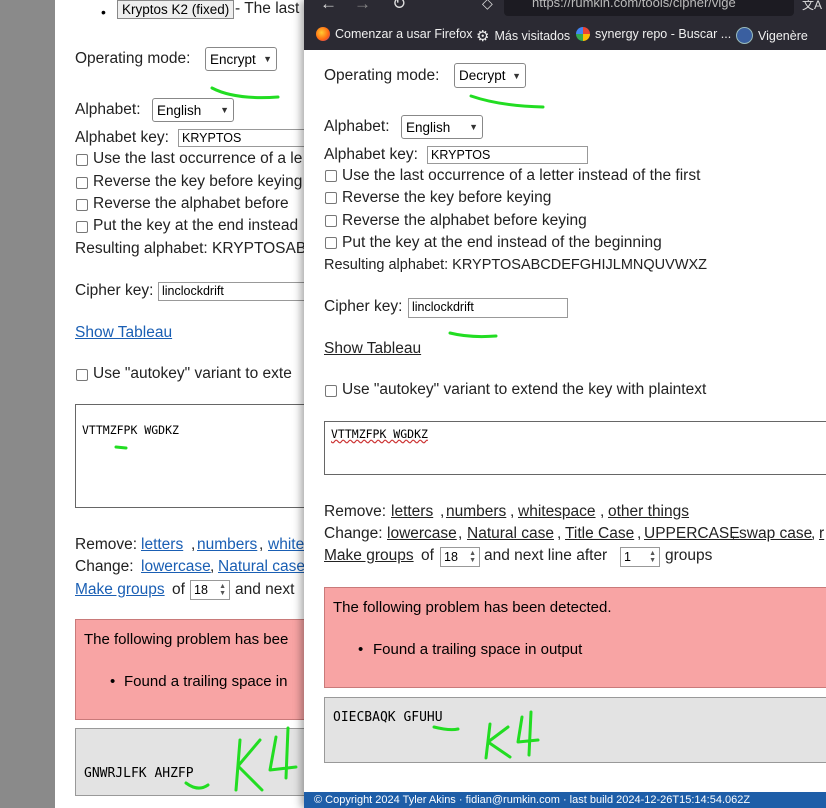  I want to click on bookmark-label: Comenzar a usar Firefox, so click(404, 34).